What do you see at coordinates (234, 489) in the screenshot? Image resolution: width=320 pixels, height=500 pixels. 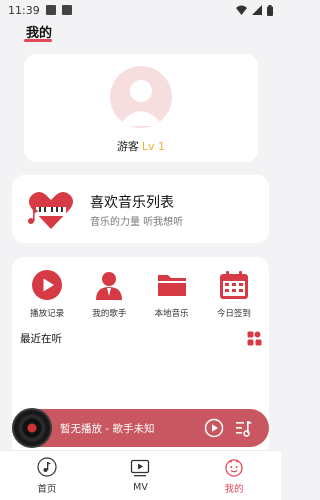 I see `nav-label: 我的` at bounding box center [234, 489].